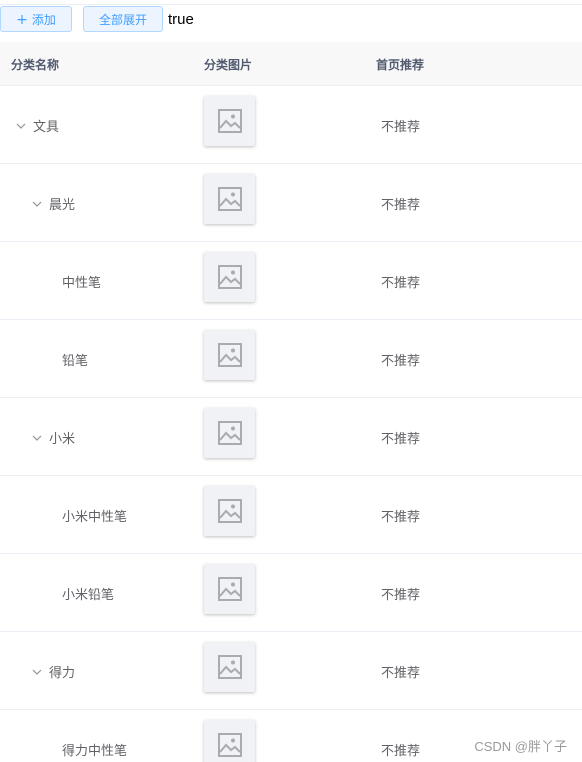 This screenshot has height=762, width=582. I want to click on category-name-cell: 小米中性笔, so click(94, 515).